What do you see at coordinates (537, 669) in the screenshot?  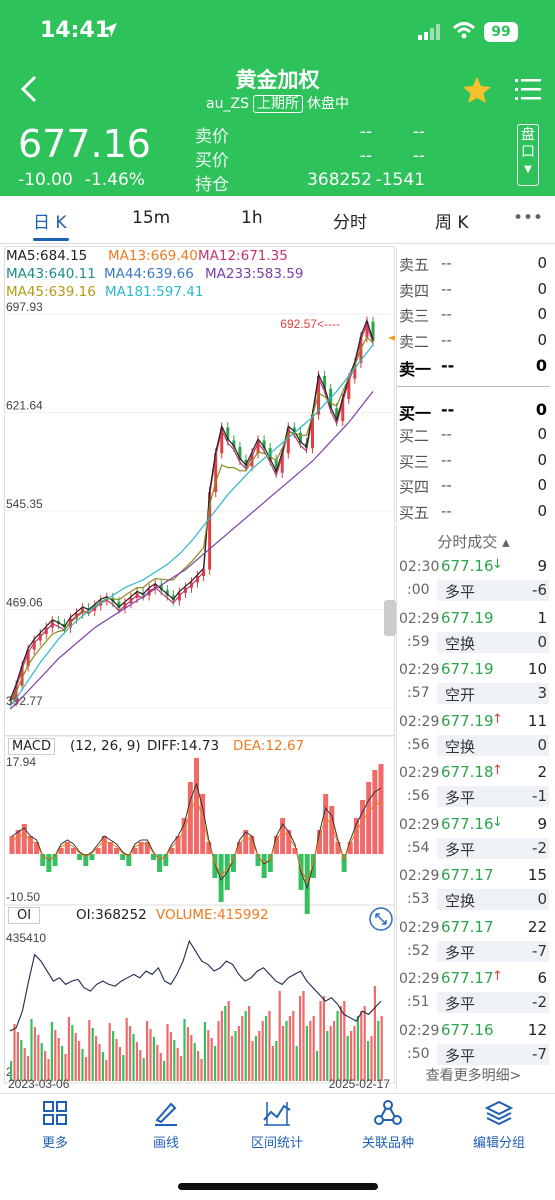 I see `tick-volume: 10` at bounding box center [537, 669].